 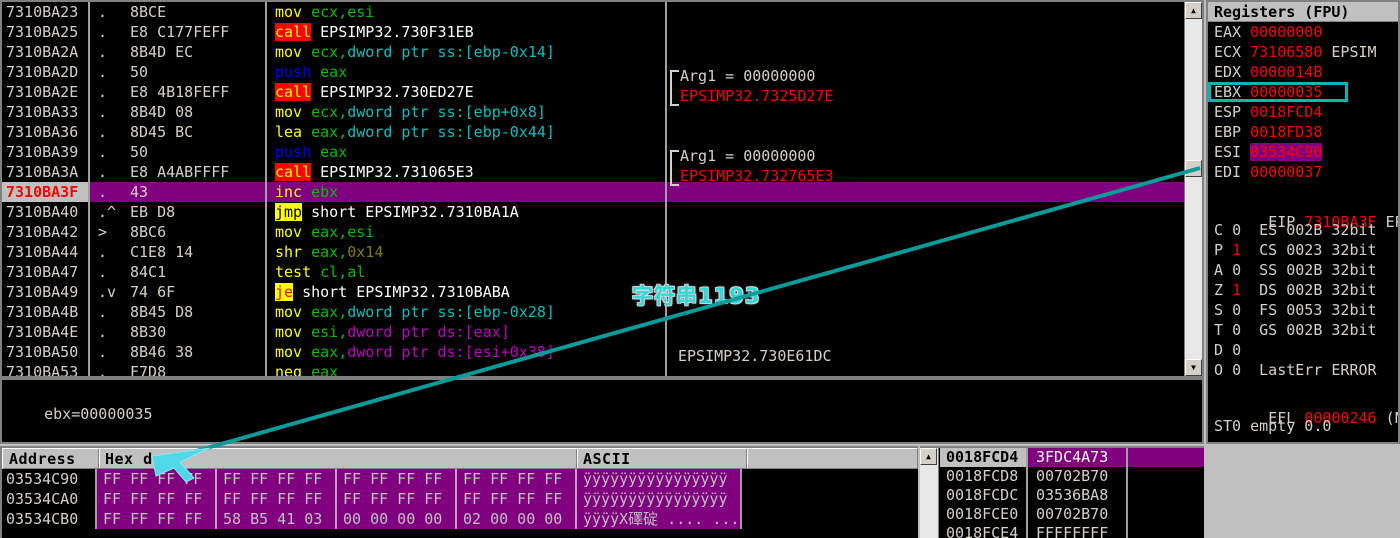 I want to click on disassembly-row: 7310BA4E. 8B30 mov esi,dword ptr ds:[eax], so click(x=602, y=332).